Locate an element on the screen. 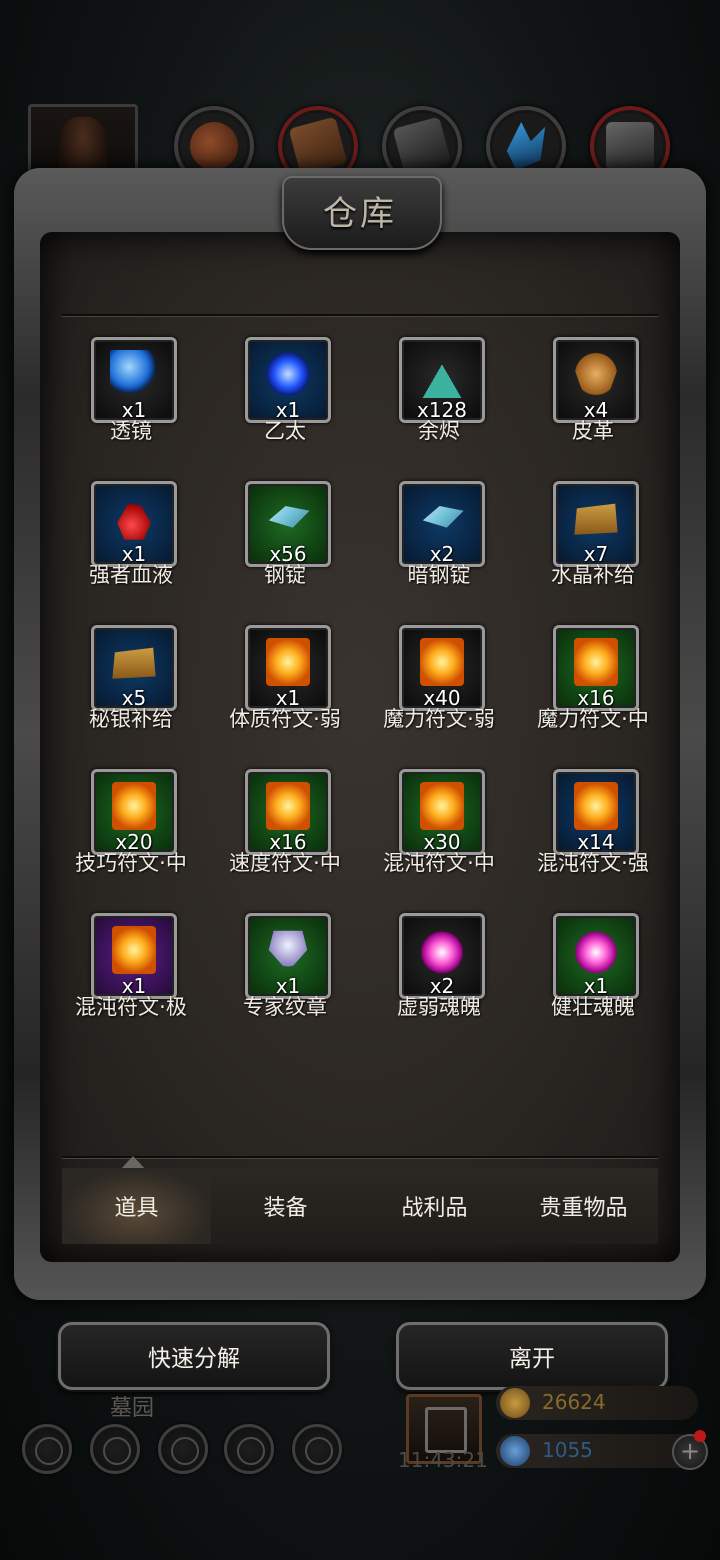  item-name: 虚弱魂魄 is located at coordinates (439, 1007).